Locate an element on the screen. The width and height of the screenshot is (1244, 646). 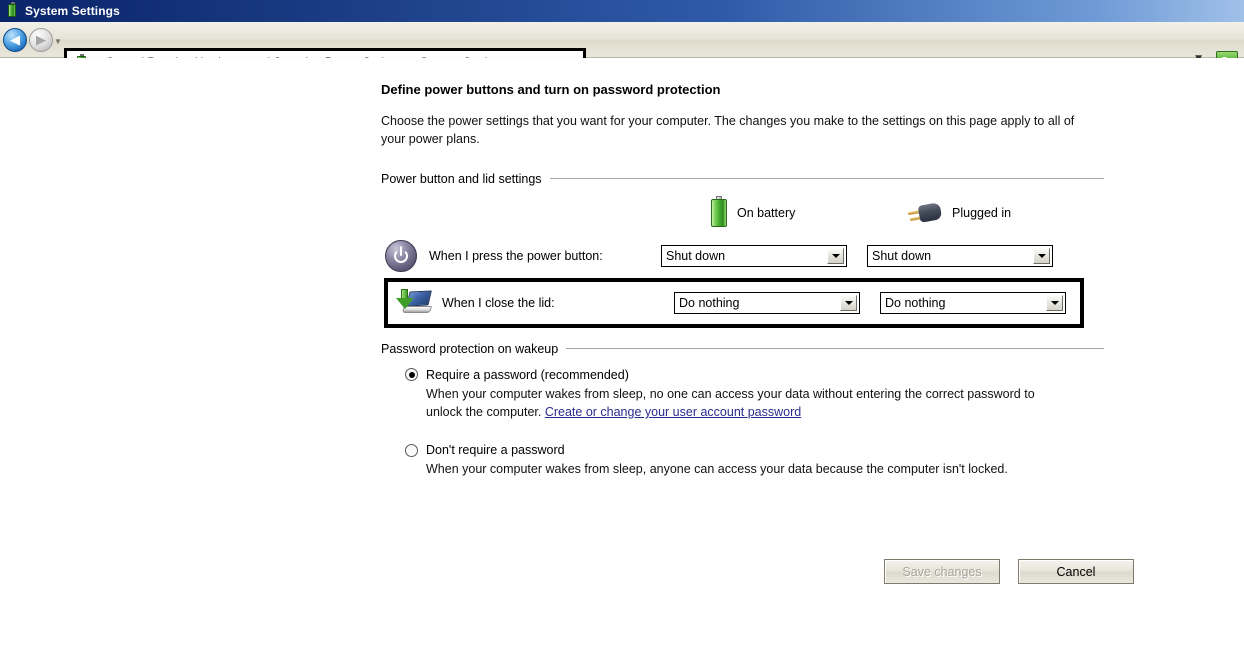
back-arrow-icon: ◀ is located at coordinates (15, 40).